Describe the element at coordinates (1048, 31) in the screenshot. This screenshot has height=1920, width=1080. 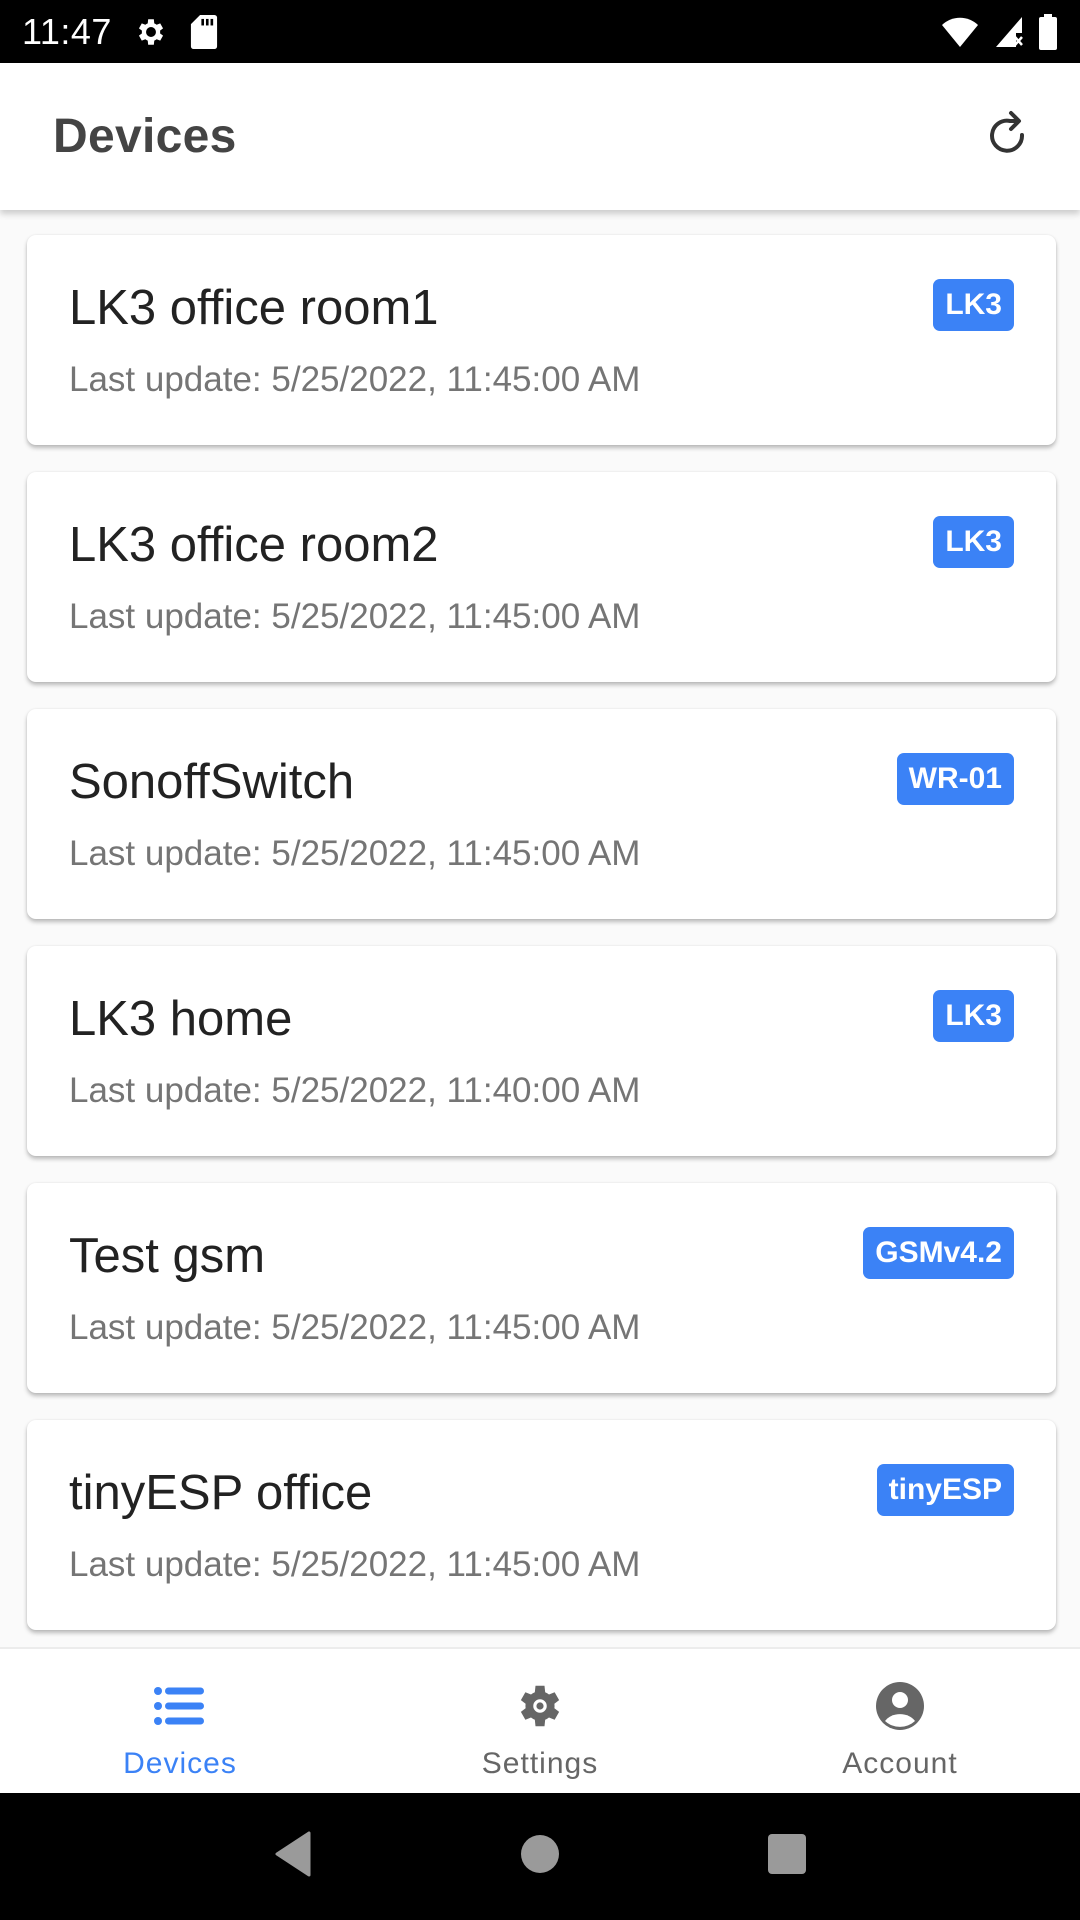
I see `battery-icon` at that location.